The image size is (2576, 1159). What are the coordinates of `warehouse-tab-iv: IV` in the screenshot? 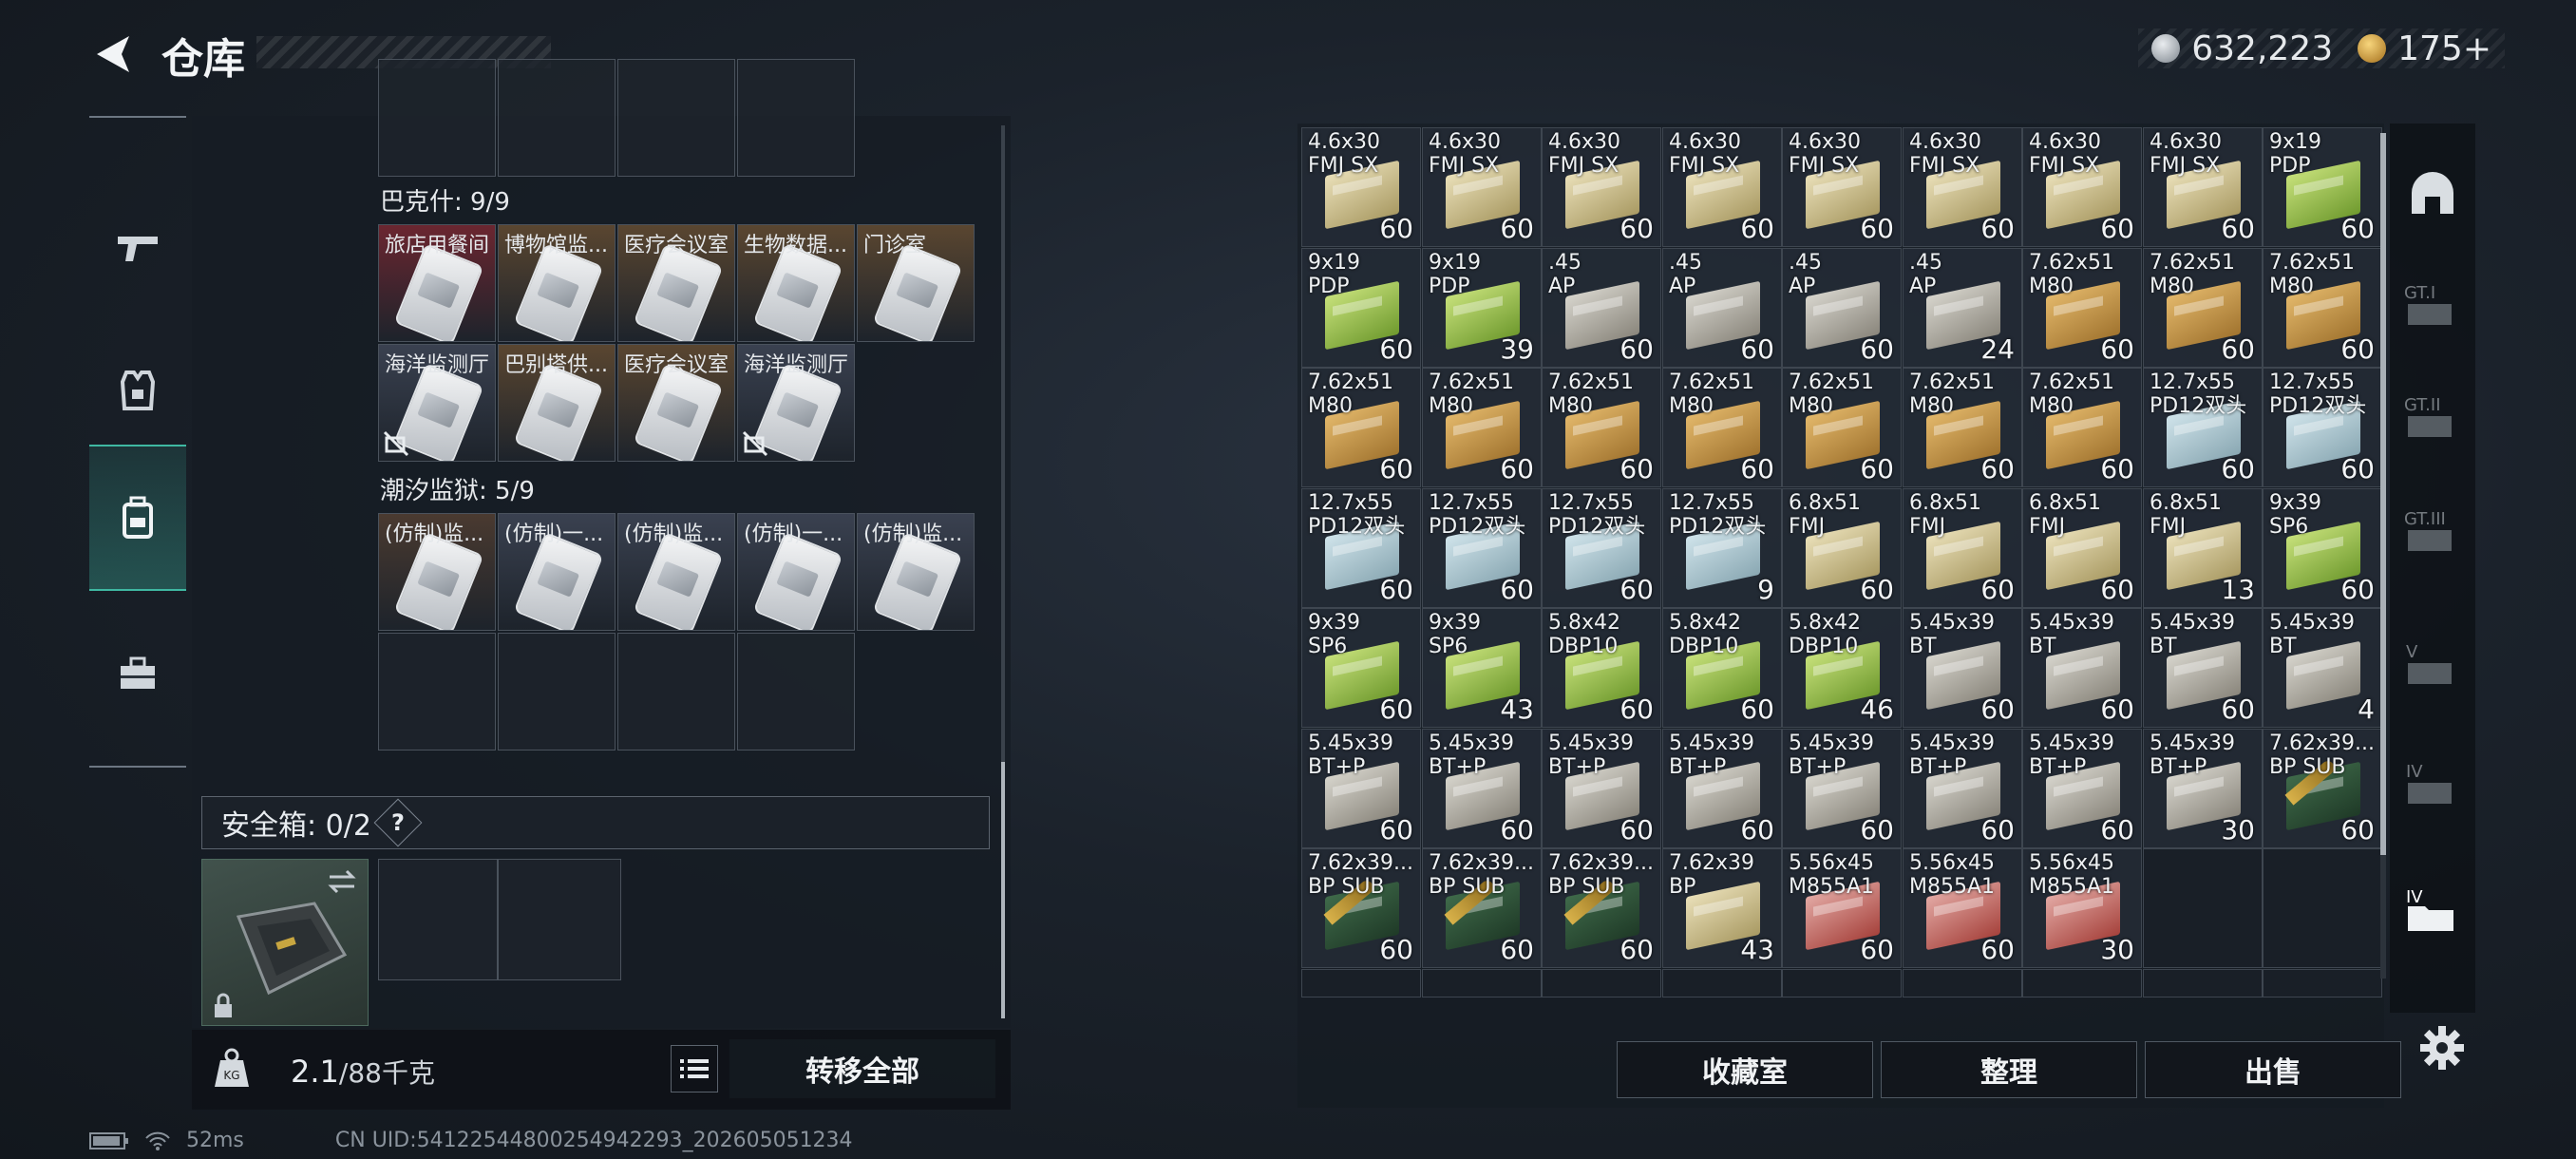 It's located at (2432, 785).